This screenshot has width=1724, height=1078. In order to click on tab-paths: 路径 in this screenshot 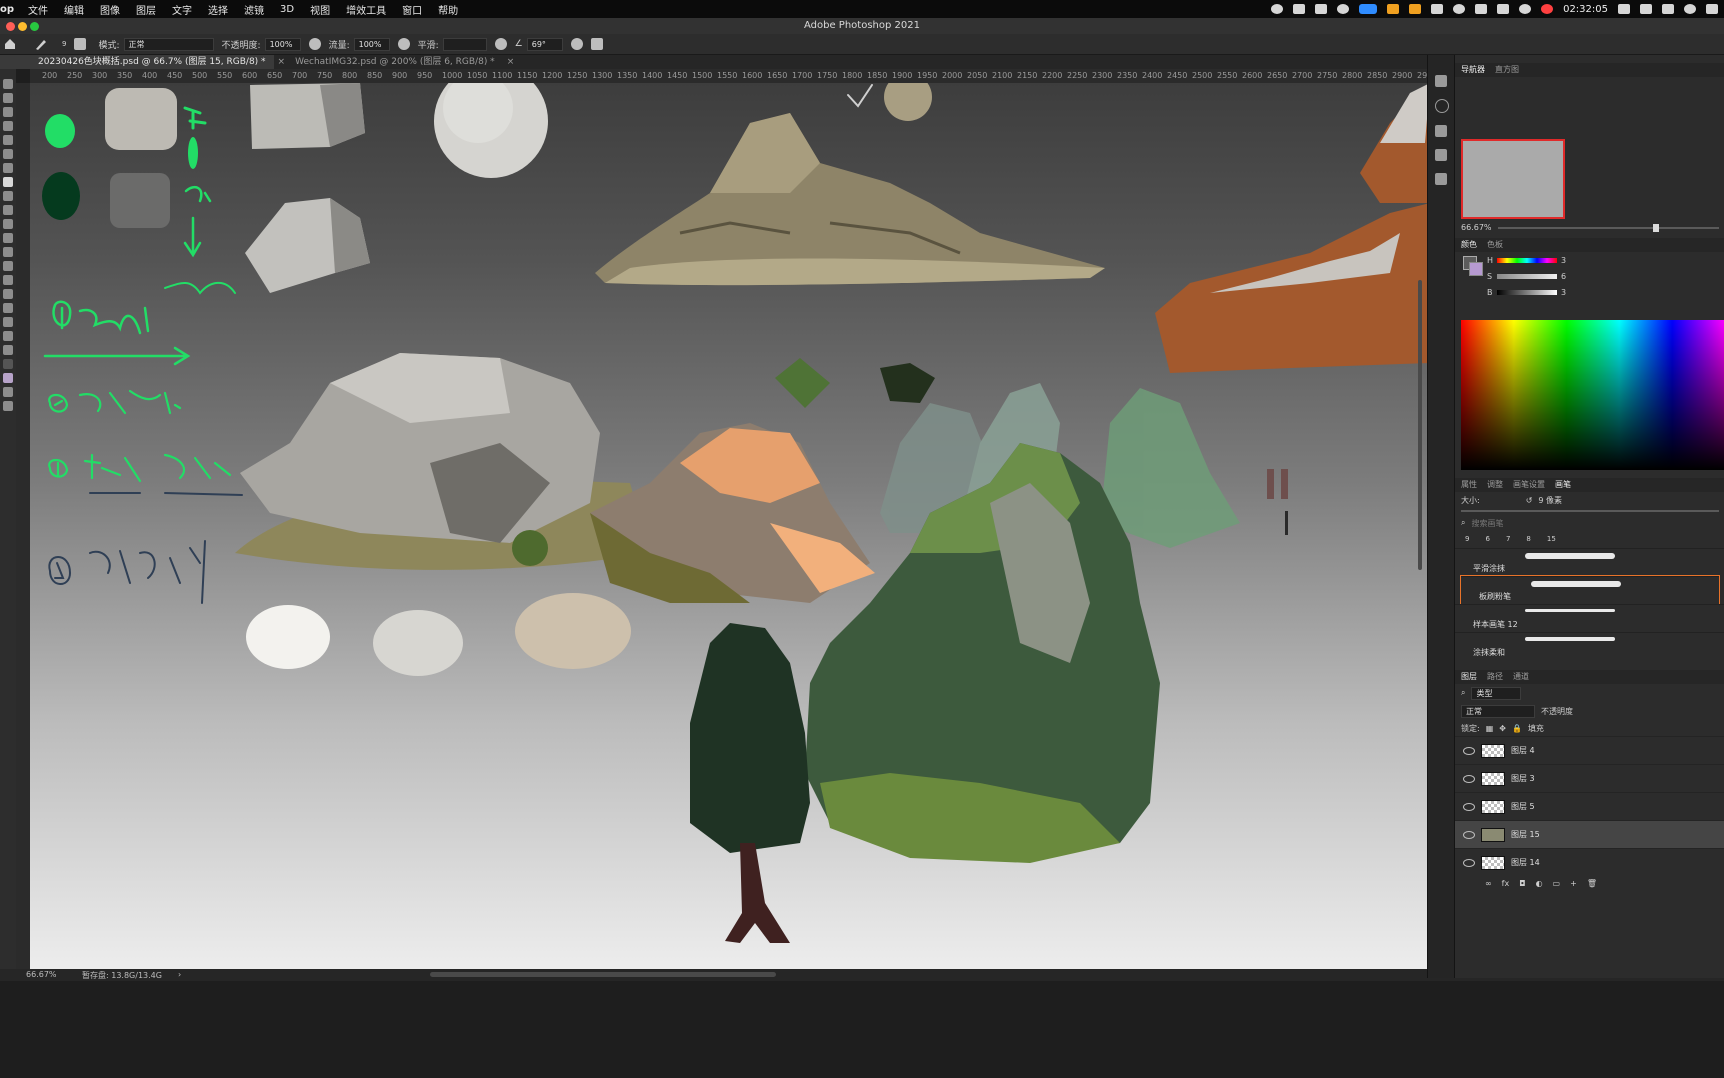, I will do `click(1495, 677)`.